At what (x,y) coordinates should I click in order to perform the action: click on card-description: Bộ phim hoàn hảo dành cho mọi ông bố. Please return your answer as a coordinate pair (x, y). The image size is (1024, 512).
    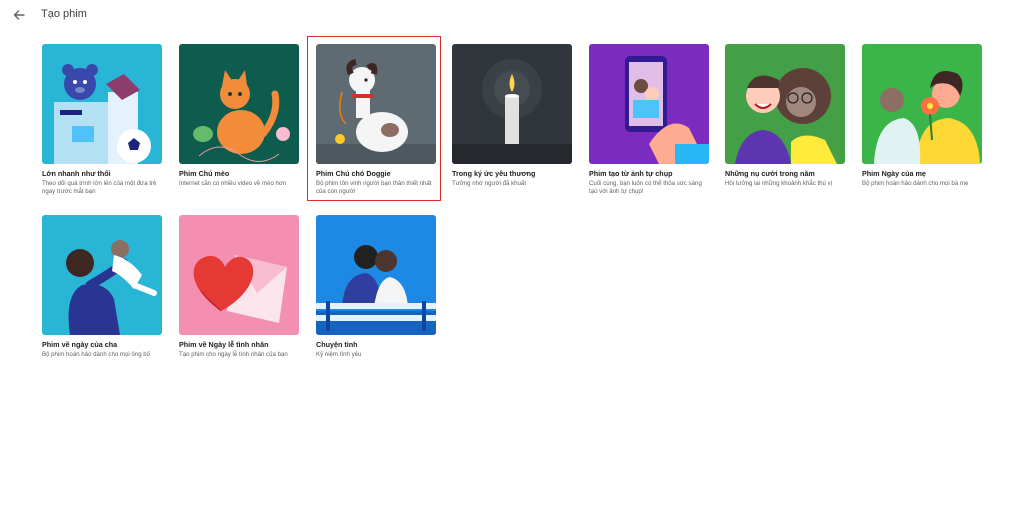
    Looking at the image, I should click on (96, 354).